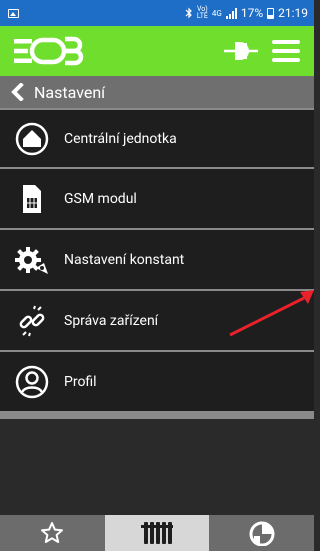  I want to click on settings-header: Nastavení, so click(157, 92).